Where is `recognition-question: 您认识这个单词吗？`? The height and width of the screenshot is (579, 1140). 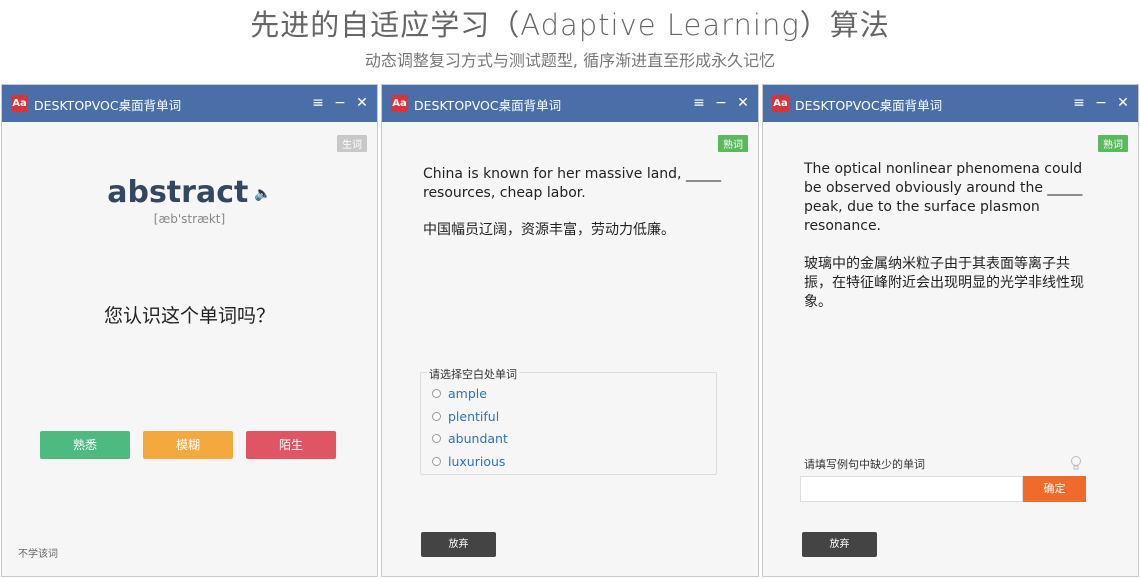
recognition-question: 您认识这个单词吗？ is located at coordinates (189, 316).